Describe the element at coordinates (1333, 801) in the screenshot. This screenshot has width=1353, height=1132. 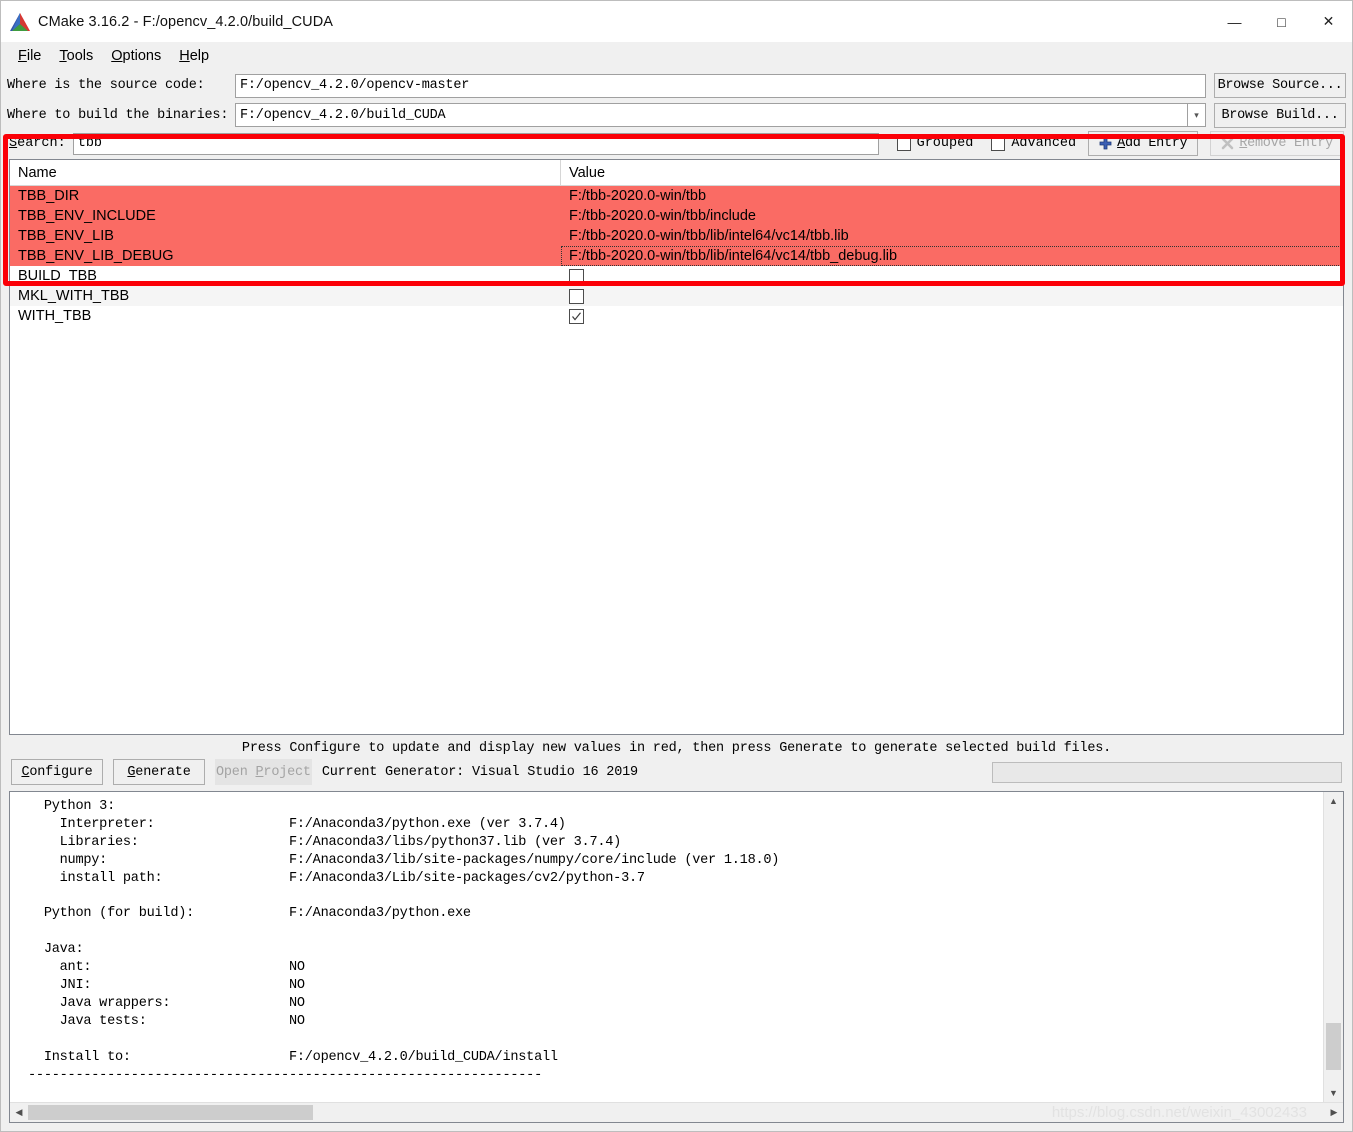
I see `scroll-up-icon: ▲` at that location.